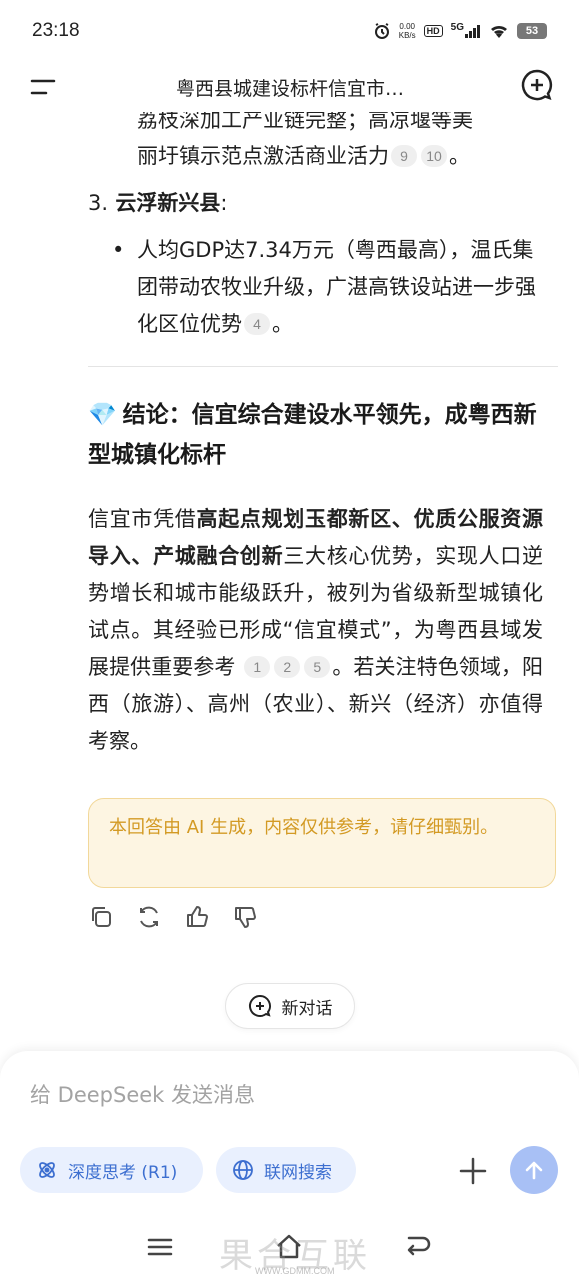 The width and height of the screenshot is (579, 1280). What do you see at coordinates (149, 917) in the screenshot?
I see `regenerate-icon` at bounding box center [149, 917].